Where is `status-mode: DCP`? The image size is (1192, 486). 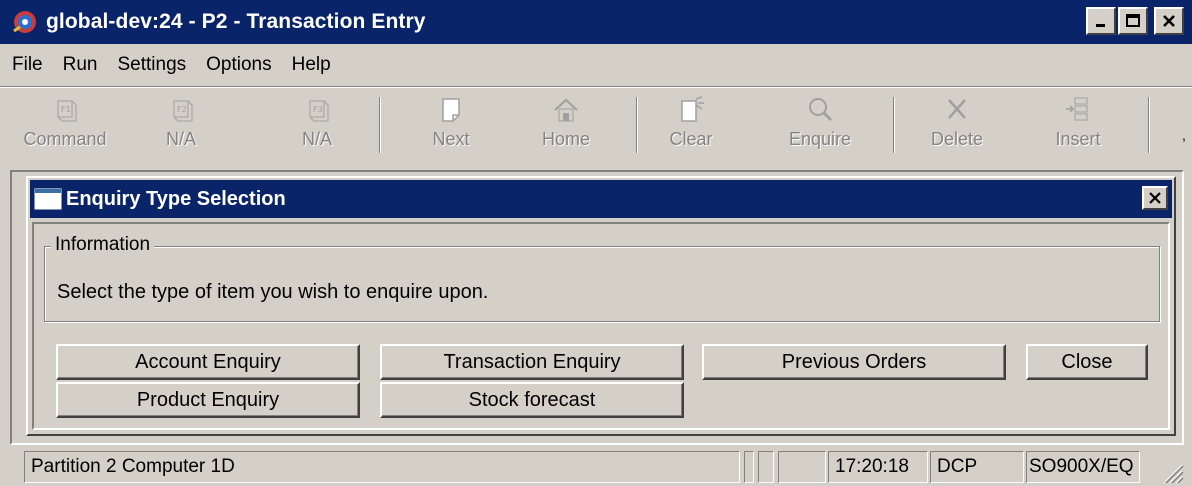
status-mode: DCP is located at coordinates (977, 467).